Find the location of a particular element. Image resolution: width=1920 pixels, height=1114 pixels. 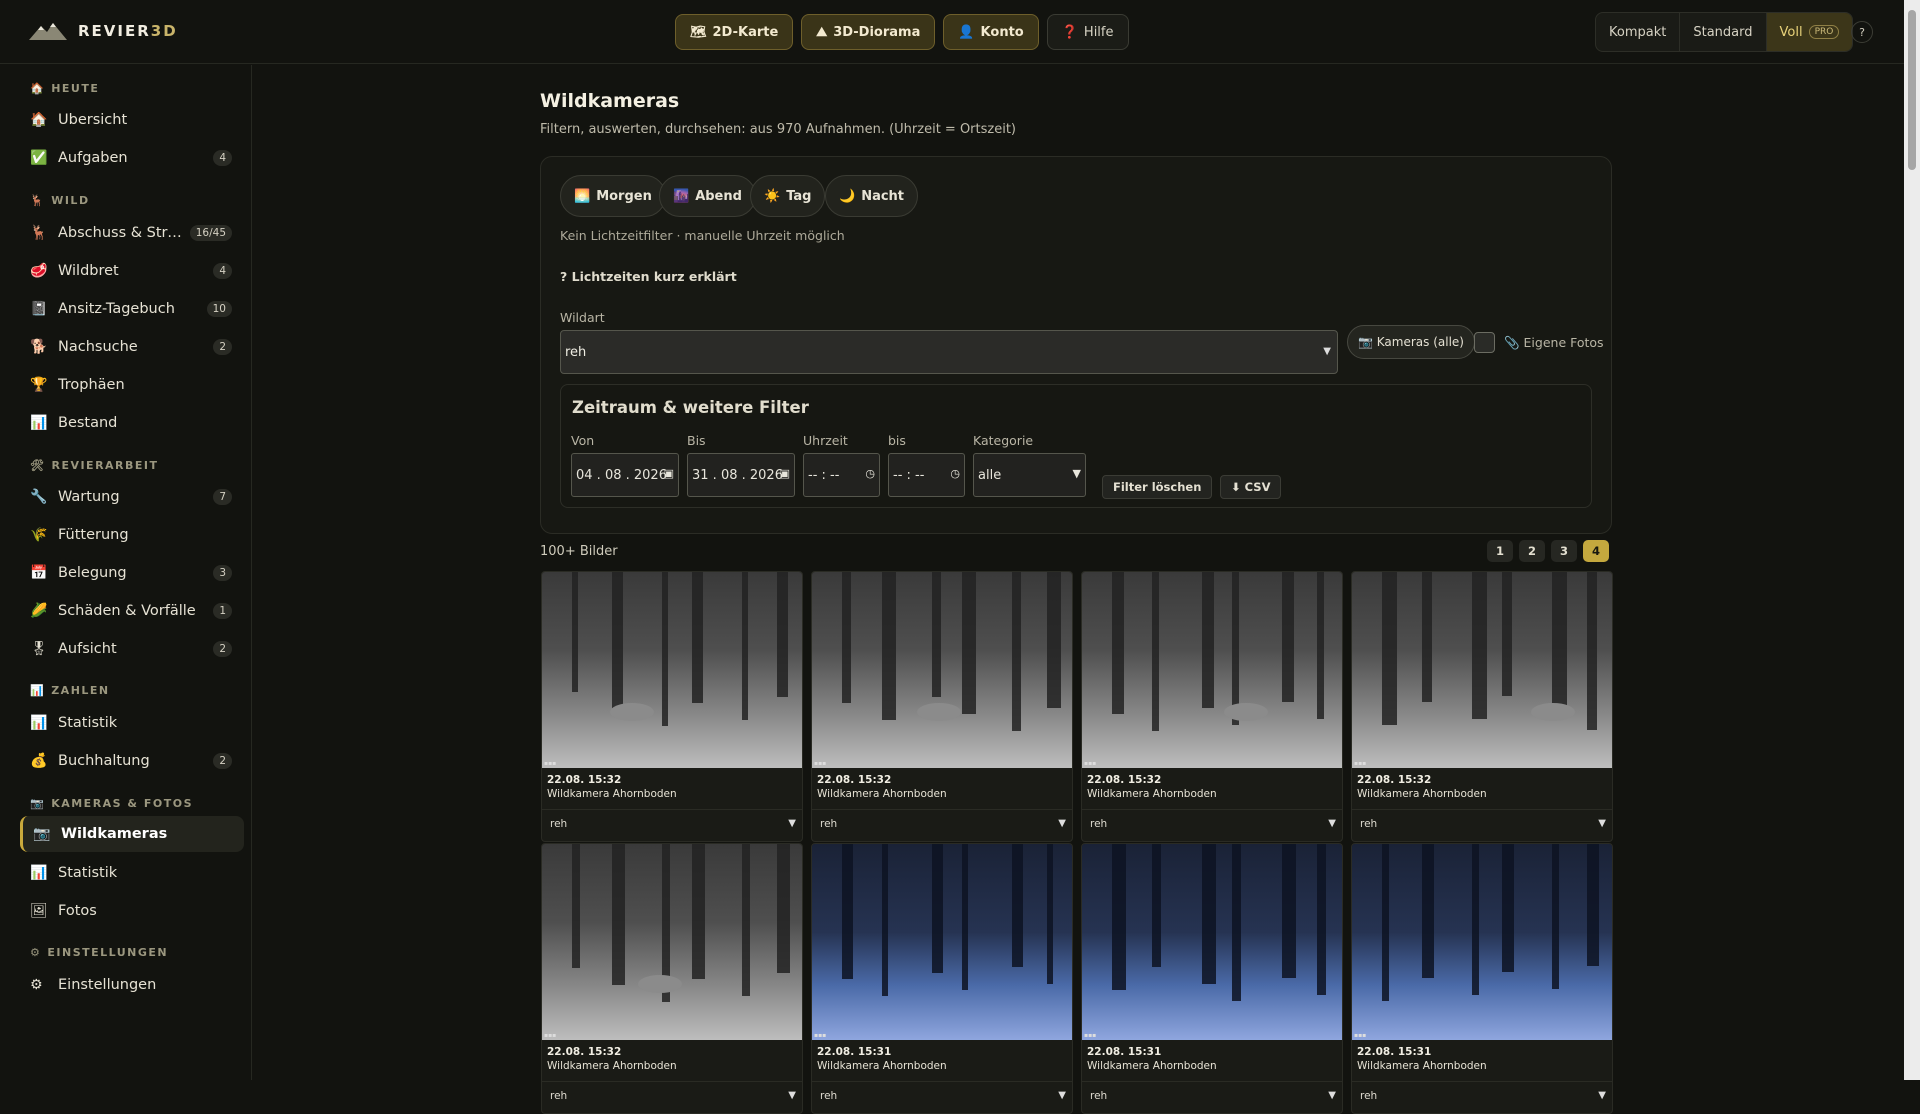

sidebar-item-abschuss: 🦌 Abschuss & Strecke 16/45 is located at coordinates (132, 233).